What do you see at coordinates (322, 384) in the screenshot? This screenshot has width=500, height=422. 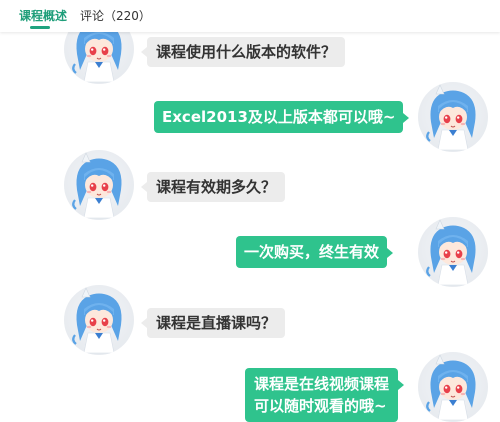 I see `answer-line: 课程是在线视频课程` at bounding box center [322, 384].